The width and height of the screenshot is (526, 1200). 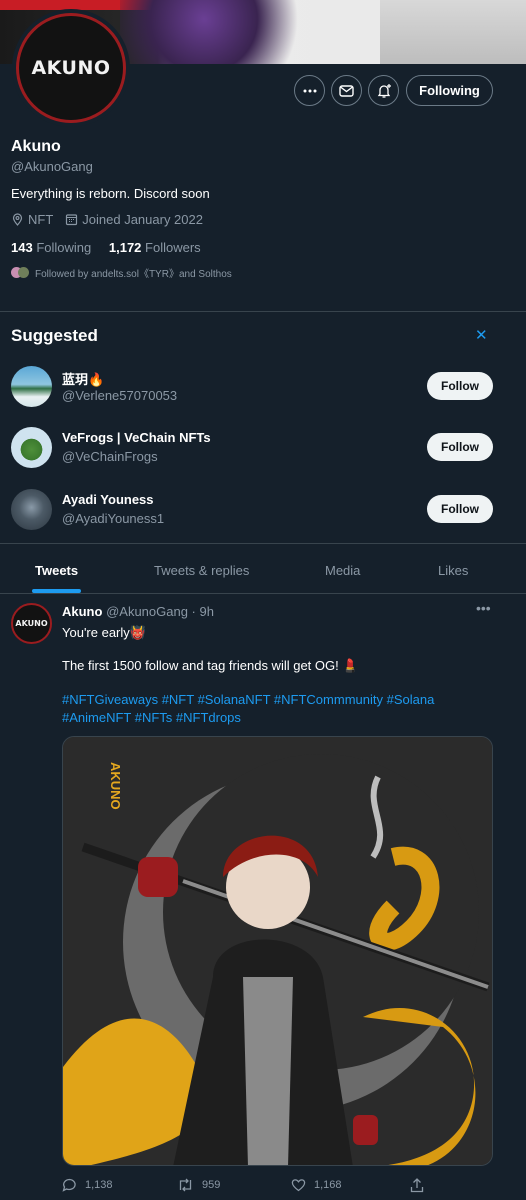 What do you see at coordinates (115, 786) in the screenshot?
I see `artwork-logo-text: AKUNO` at bounding box center [115, 786].